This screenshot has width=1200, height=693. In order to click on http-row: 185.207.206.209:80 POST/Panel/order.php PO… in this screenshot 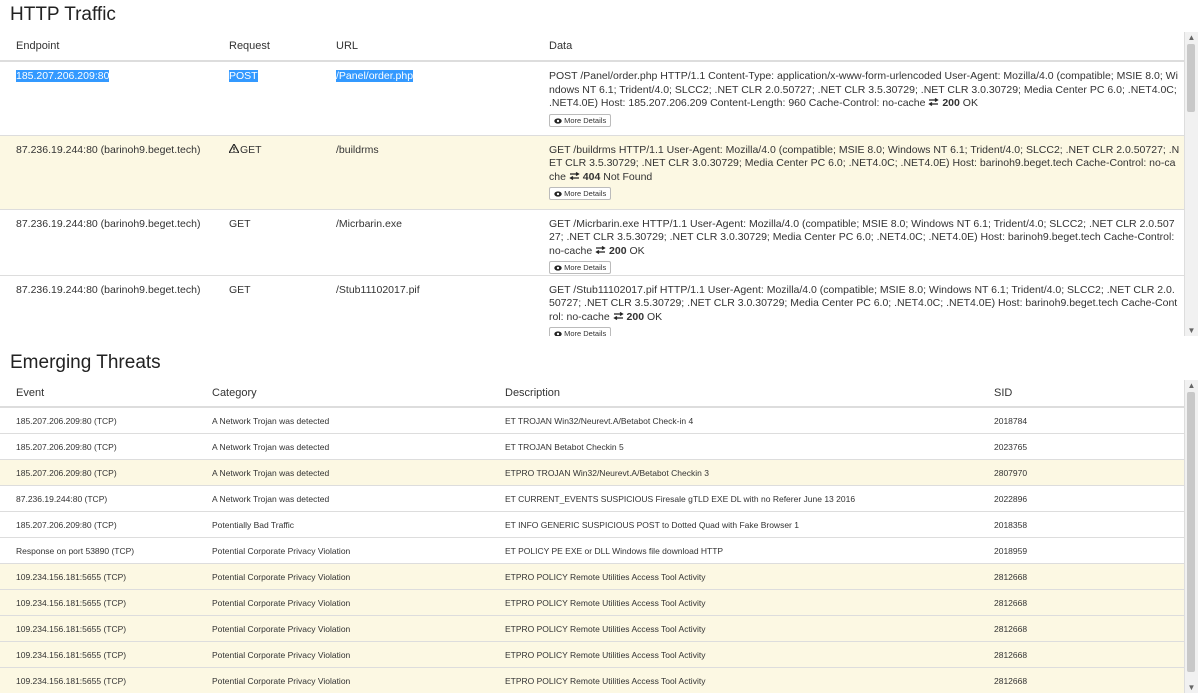, I will do `click(593, 97)`.